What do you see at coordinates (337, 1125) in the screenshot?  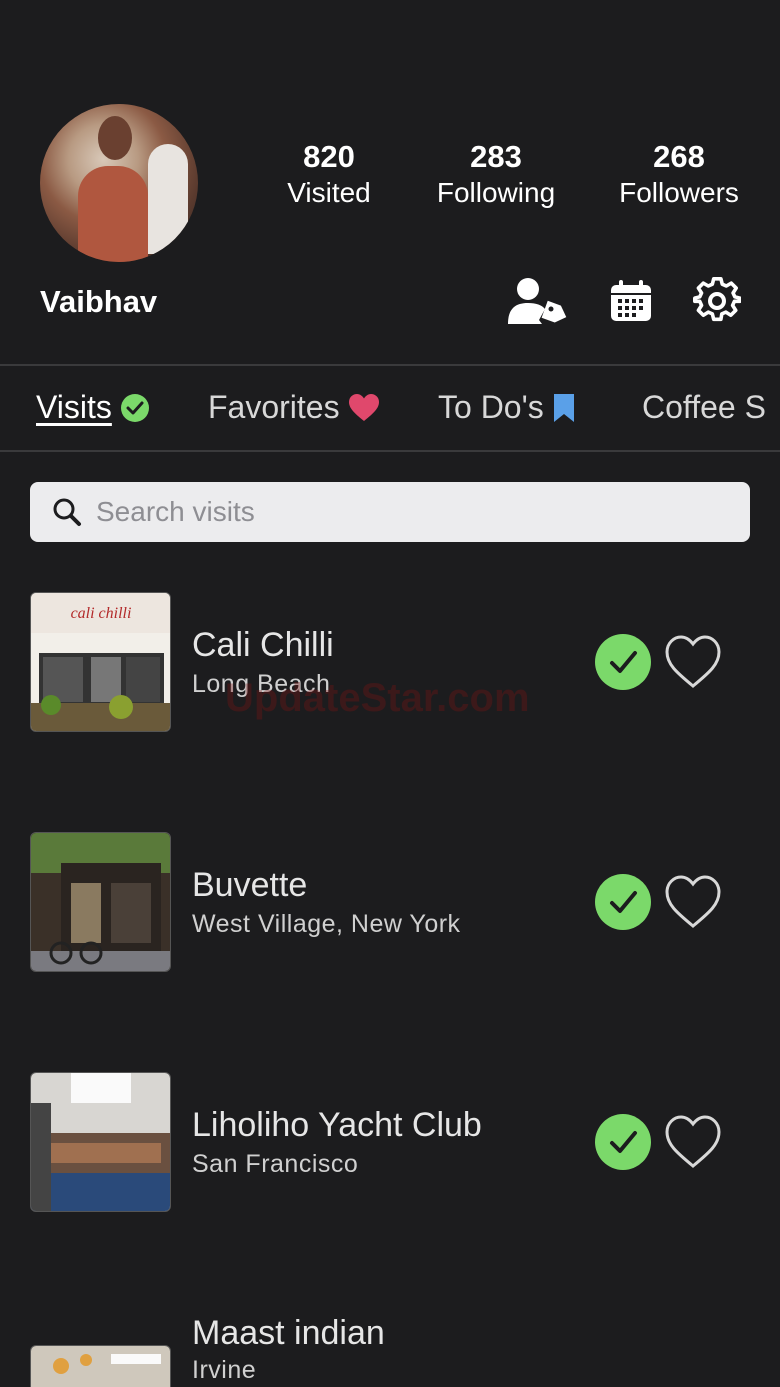 I see `visit-name: Liholiho Yacht Club` at bounding box center [337, 1125].